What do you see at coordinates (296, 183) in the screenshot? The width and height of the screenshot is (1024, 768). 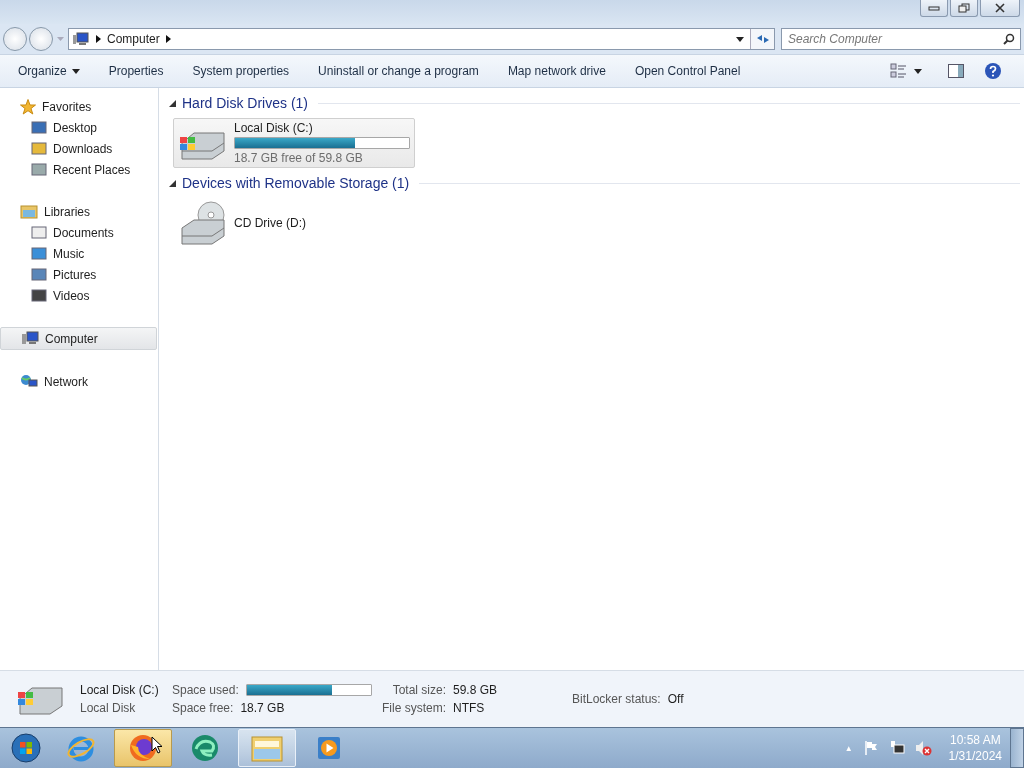 I see `group-heading: Devices with Removable Storage (1)` at bounding box center [296, 183].